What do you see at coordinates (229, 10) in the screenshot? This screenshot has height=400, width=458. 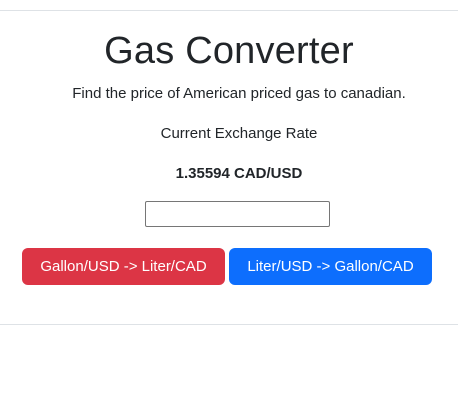 I see `top-divider` at bounding box center [229, 10].